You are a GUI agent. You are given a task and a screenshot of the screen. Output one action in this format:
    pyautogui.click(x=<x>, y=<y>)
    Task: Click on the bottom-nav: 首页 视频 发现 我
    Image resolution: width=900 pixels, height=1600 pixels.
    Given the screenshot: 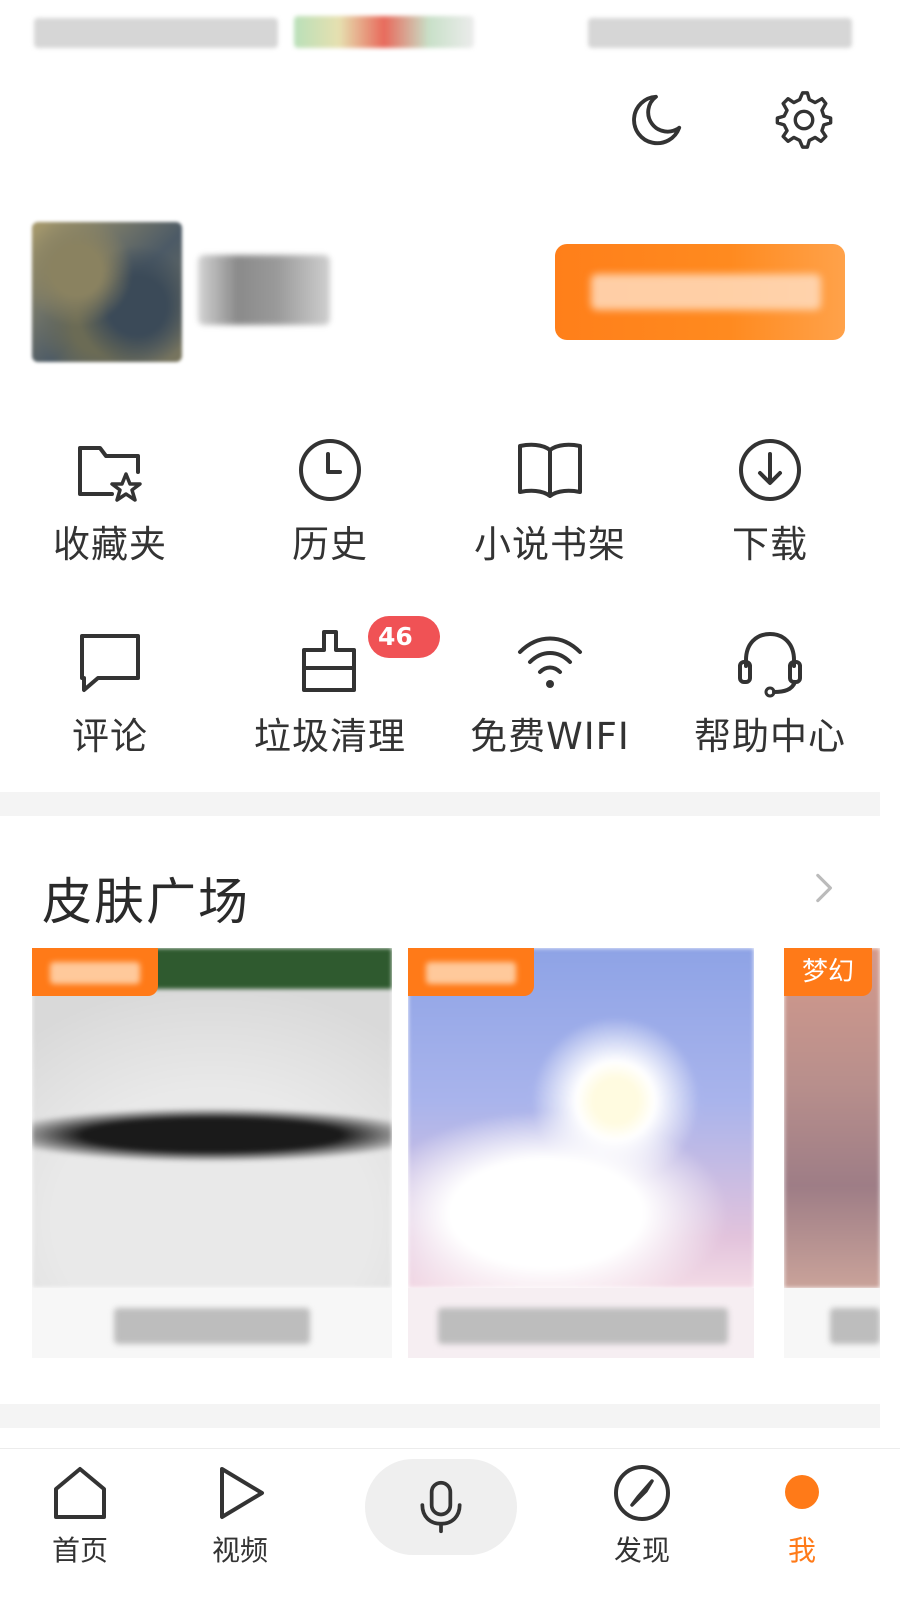 What is the action you would take?
    pyautogui.click(x=450, y=1524)
    